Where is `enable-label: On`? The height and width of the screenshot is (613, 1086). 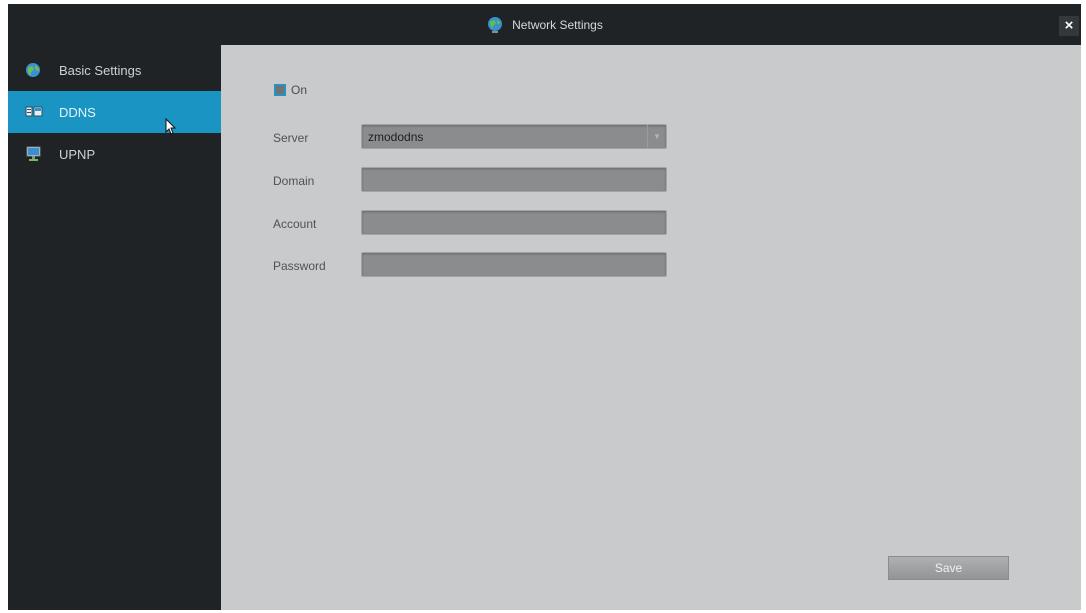
enable-label: On is located at coordinates (299, 90).